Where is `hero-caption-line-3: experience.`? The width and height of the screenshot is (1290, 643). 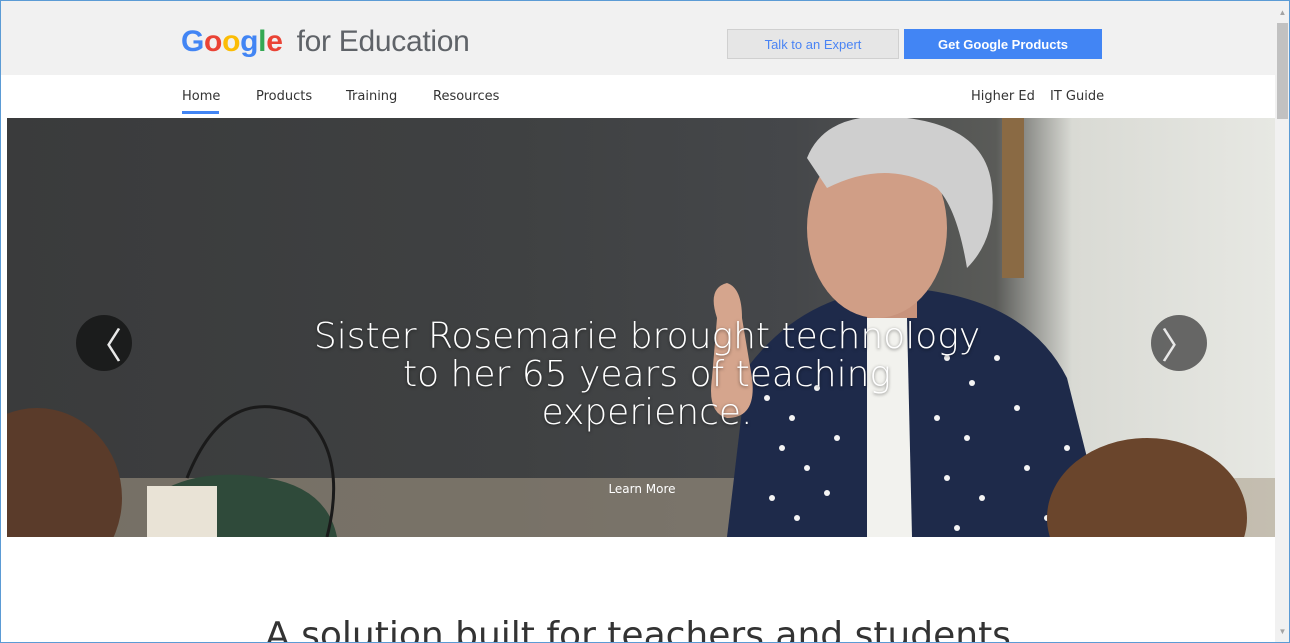
hero-caption-line-3: experience. is located at coordinates (647, 412).